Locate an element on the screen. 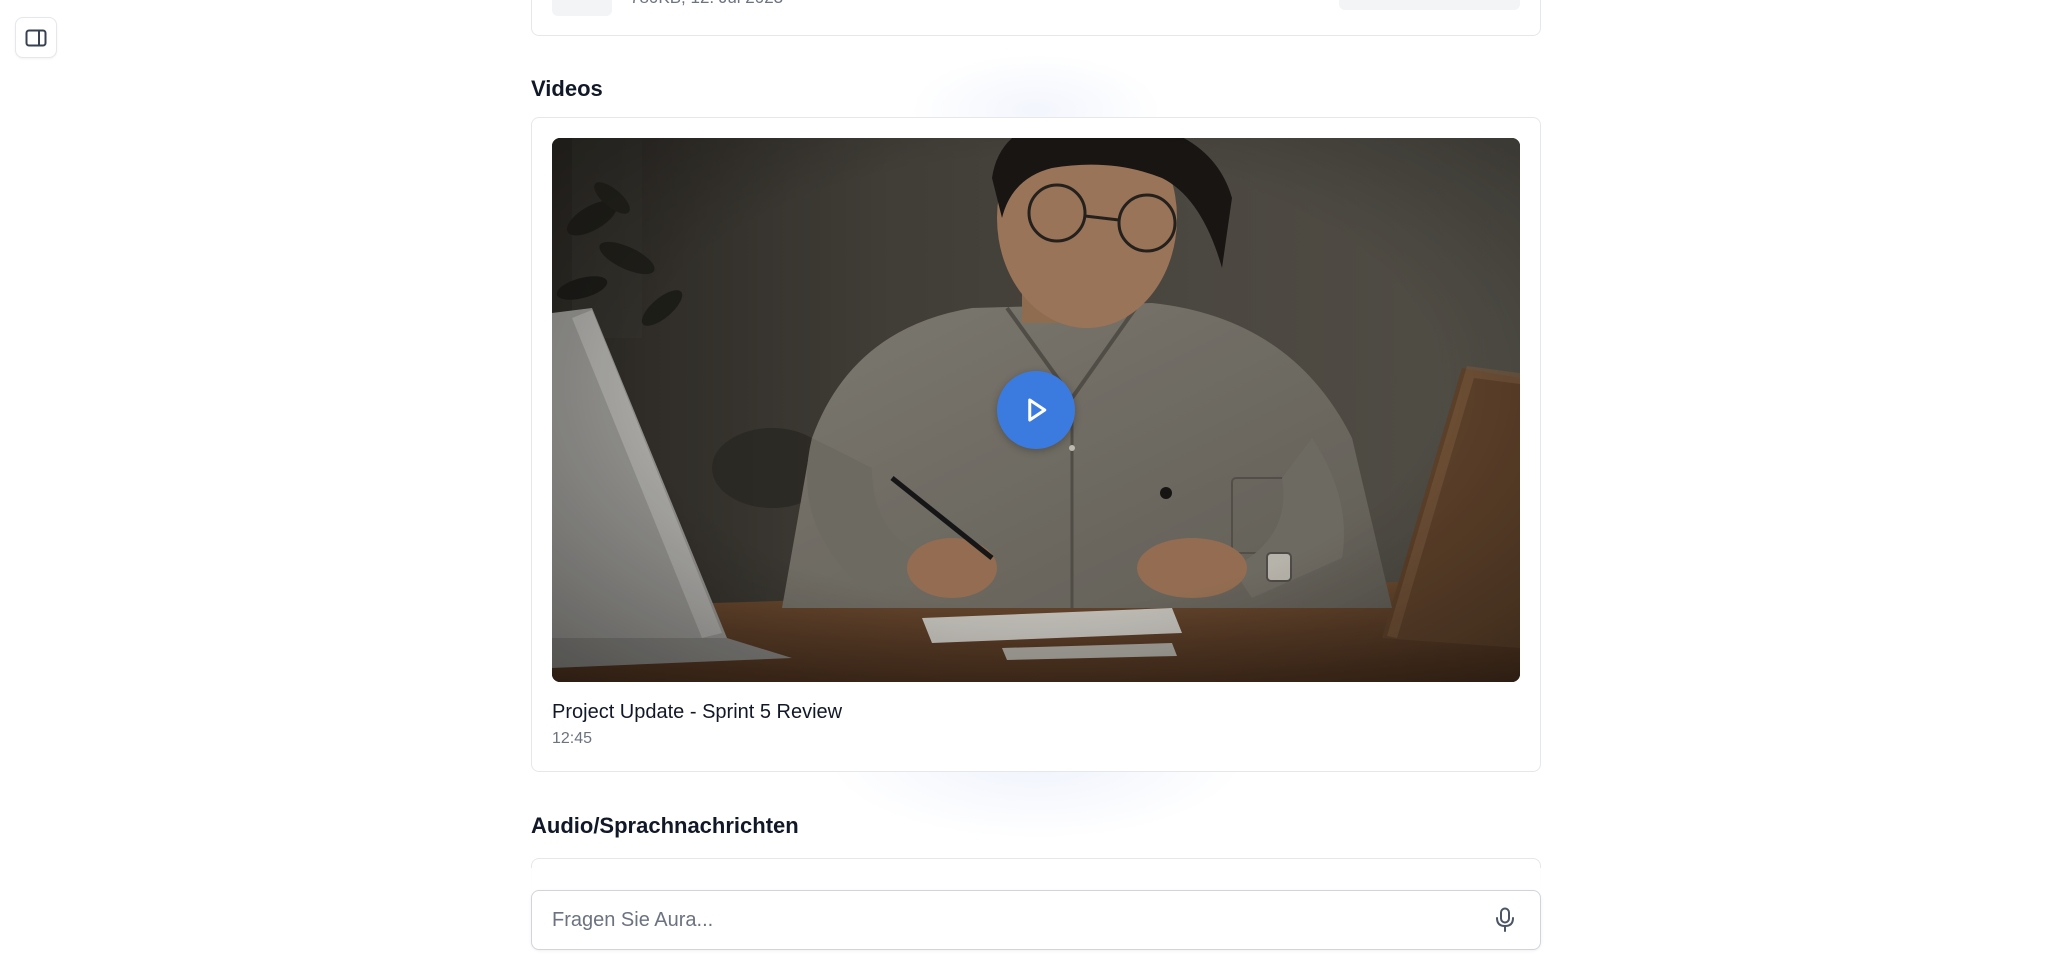  document-thumbnail is located at coordinates (582, 8).